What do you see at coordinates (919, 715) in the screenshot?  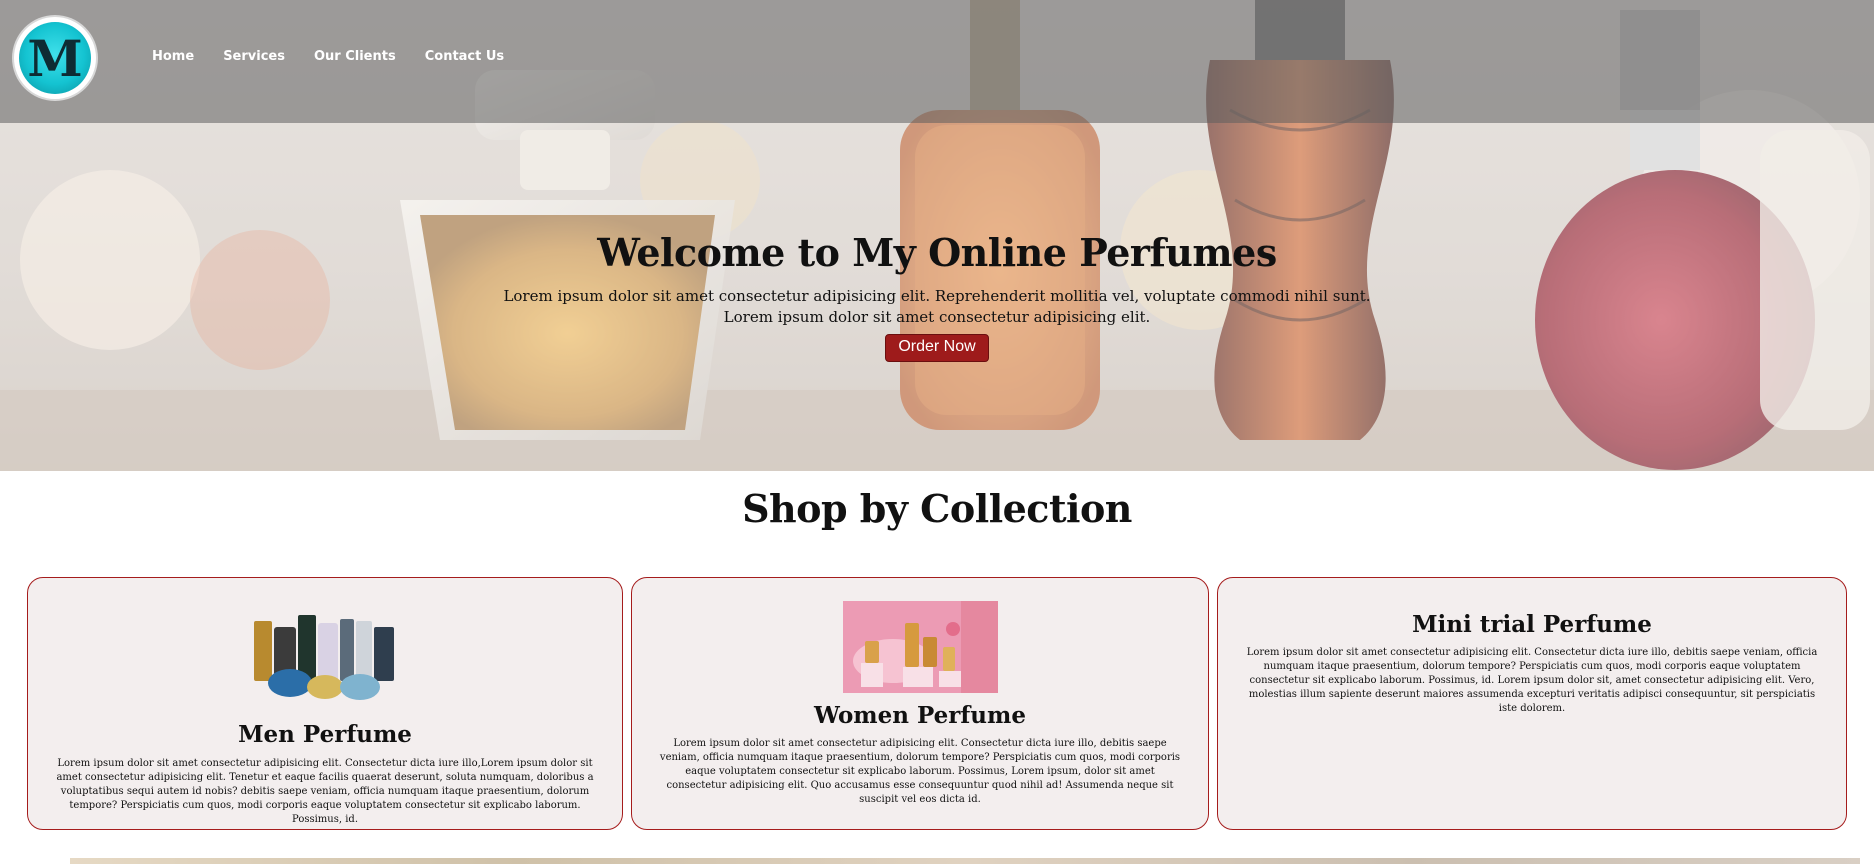 I see `women-card-title: Women Perfume` at bounding box center [919, 715].